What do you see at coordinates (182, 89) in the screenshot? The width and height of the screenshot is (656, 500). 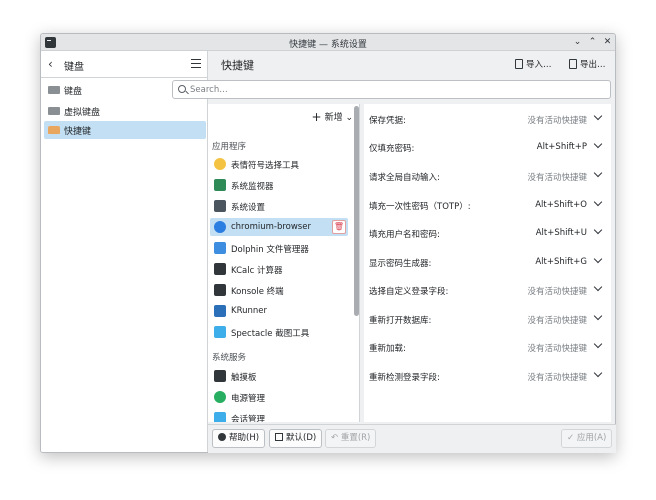 I see `search-icon` at bounding box center [182, 89].